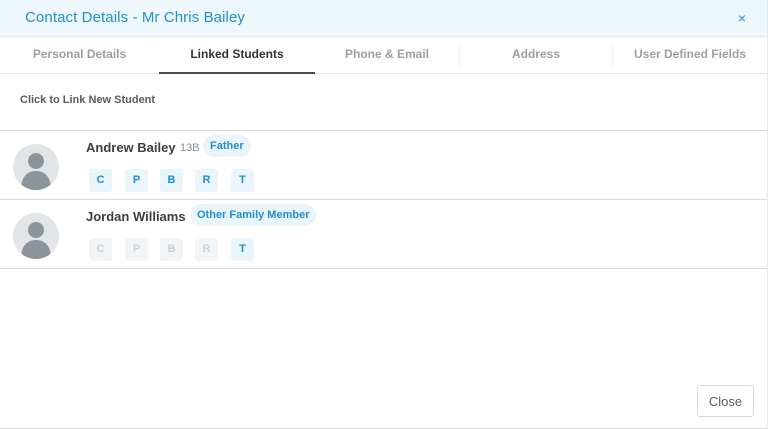 The image size is (768, 429). I want to click on relationship-badge: Father, so click(227, 146).